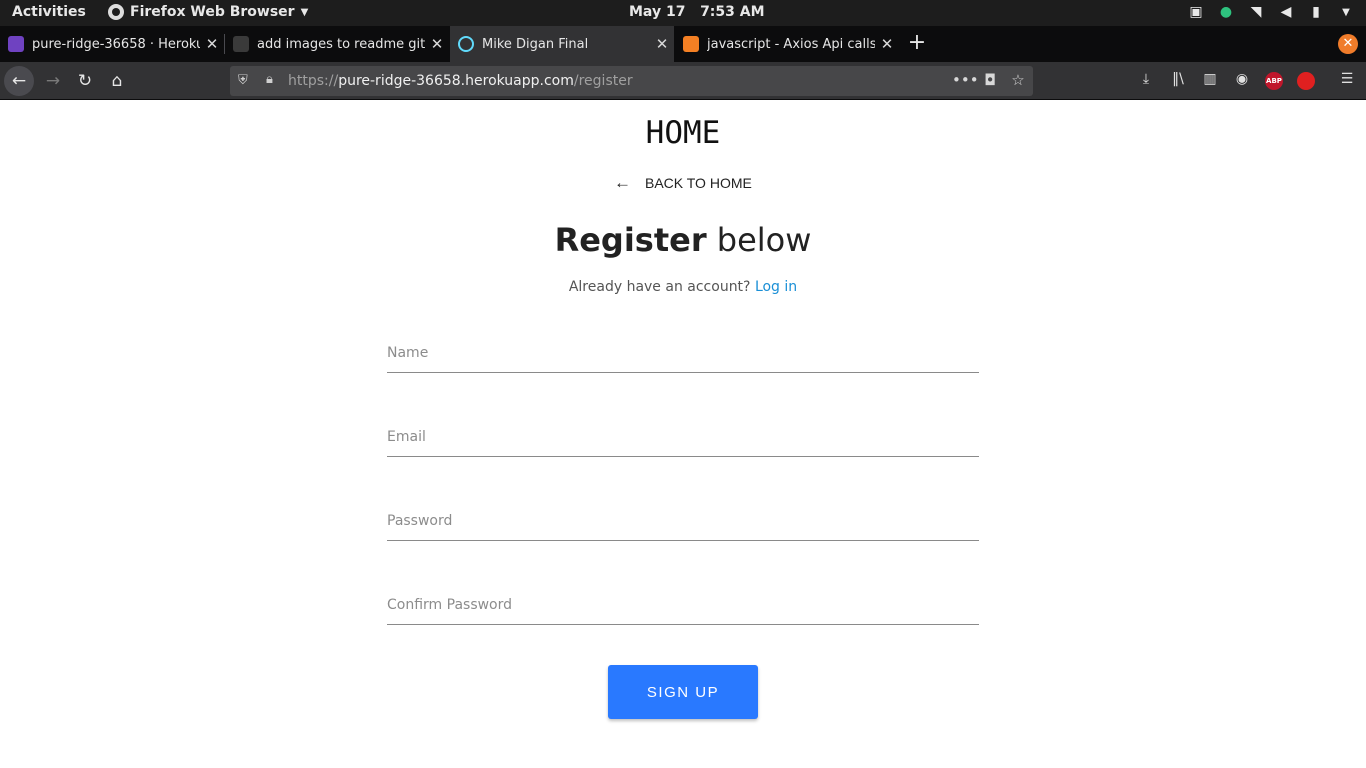 This screenshot has width=1366, height=768. What do you see at coordinates (304, 12) in the screenshot?
I see `caret-down-icon: ▼` at bounding box center [304, 12].